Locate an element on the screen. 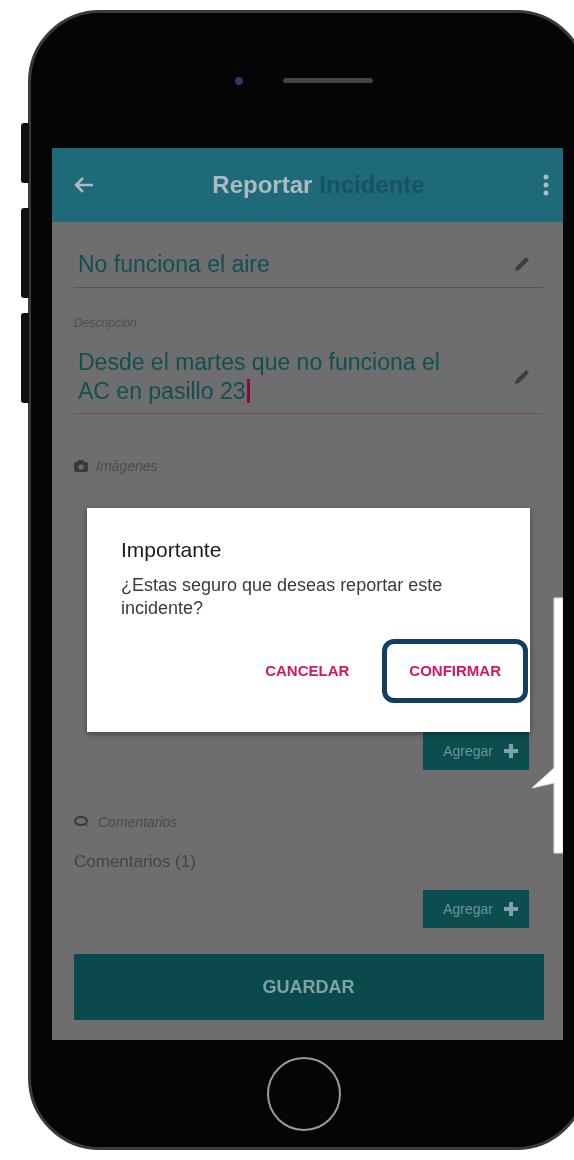  camera-icon is located at coordinates (81, 466).